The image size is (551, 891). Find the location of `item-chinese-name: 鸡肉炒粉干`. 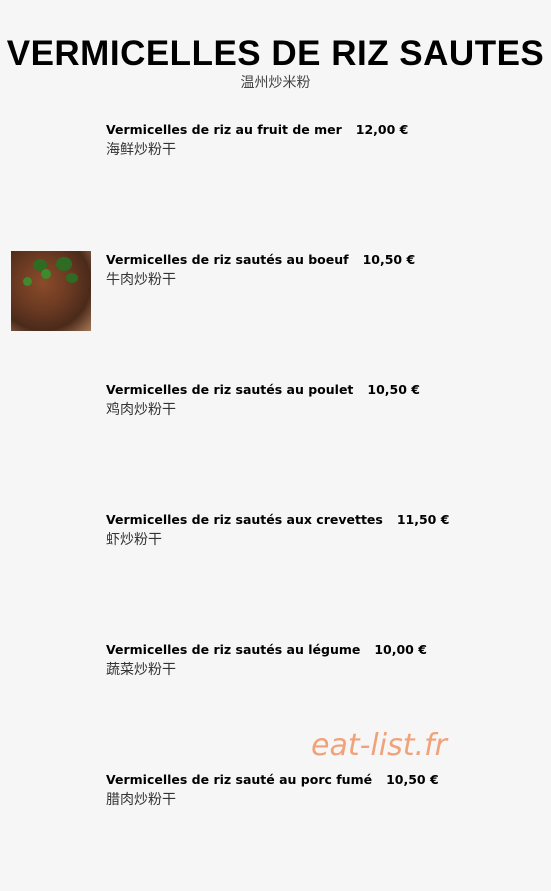

item-chinese-name: 鸡肉炒粉干 is located at coordinates (141, 410).